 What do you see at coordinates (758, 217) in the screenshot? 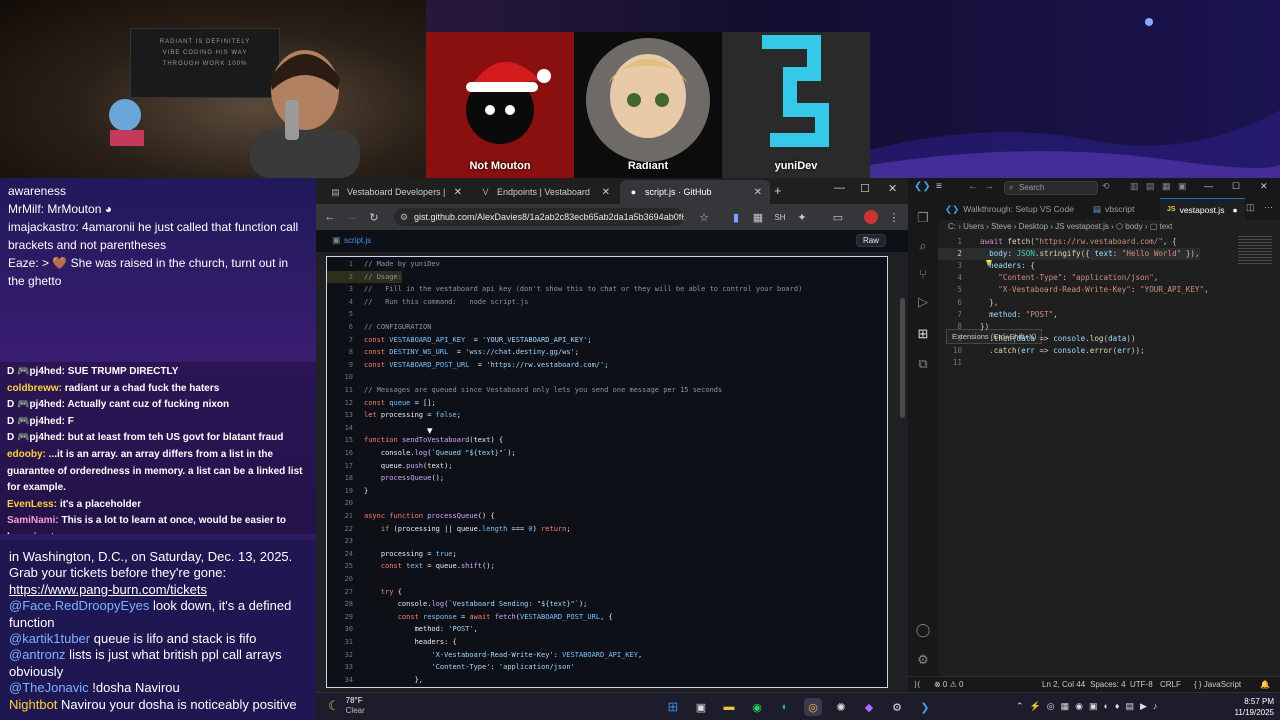
I see `extension-trash-icon: ▦` at bounding box center [758, 217].